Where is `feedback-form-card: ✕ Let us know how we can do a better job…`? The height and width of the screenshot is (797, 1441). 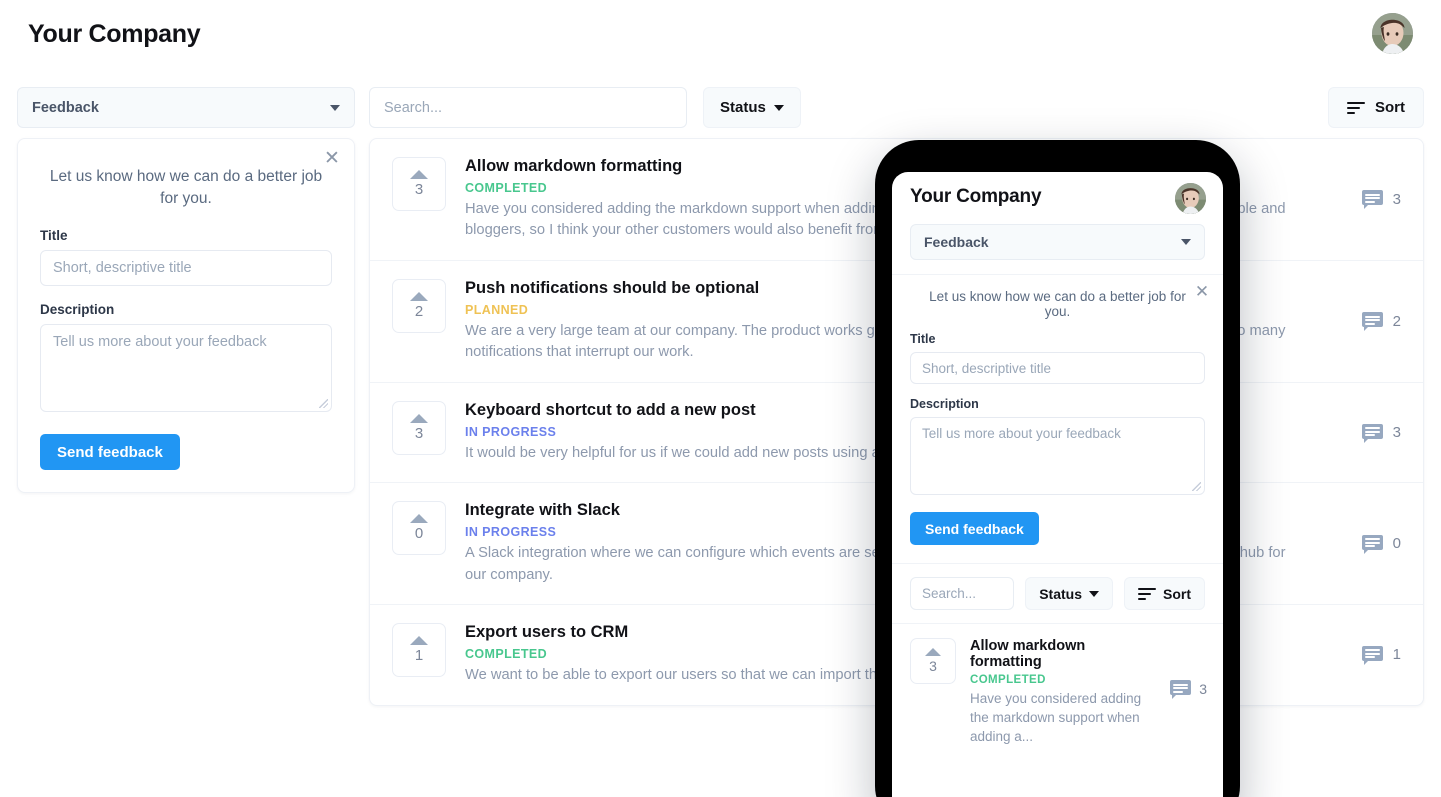
feedback-form-card: ✕ Let us know how we can do a better job… is located at coordinates (186, 315).